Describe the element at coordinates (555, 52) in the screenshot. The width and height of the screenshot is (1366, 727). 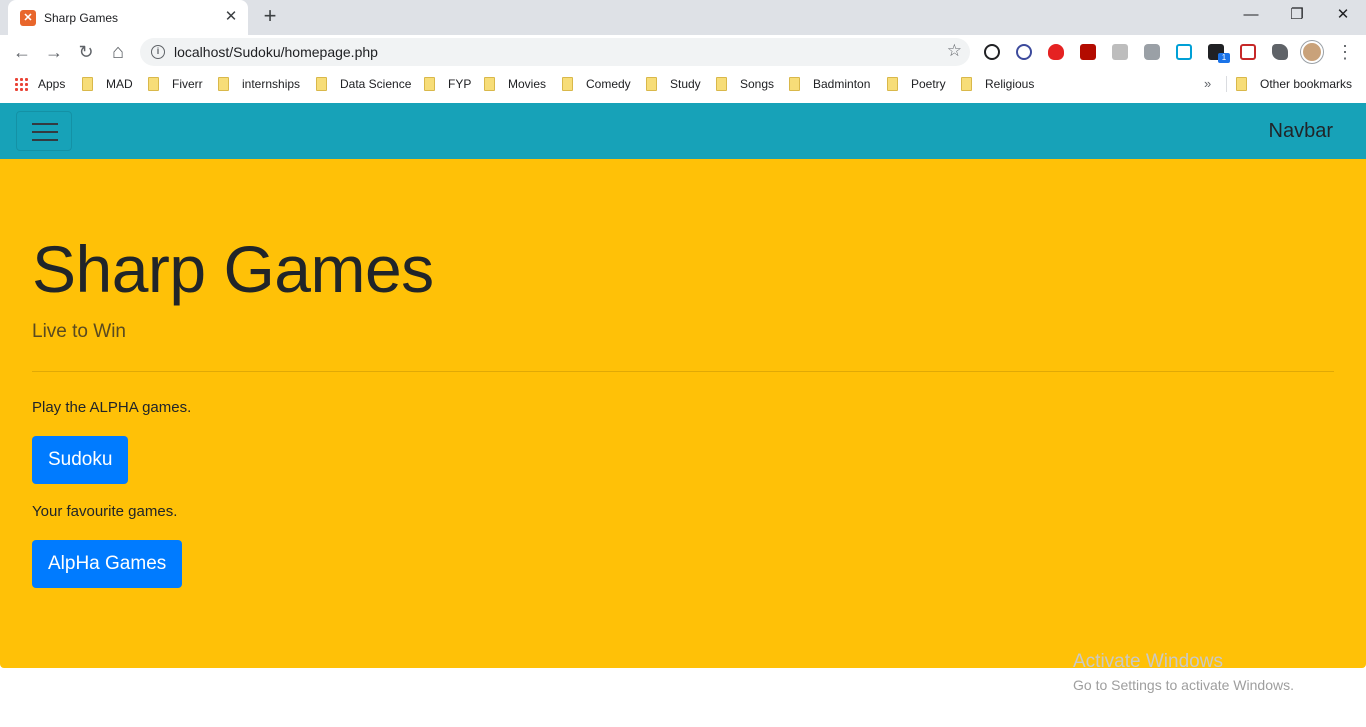
I see `address-bar: i localhost/Sudoku/homepage.php ☆` at that location.